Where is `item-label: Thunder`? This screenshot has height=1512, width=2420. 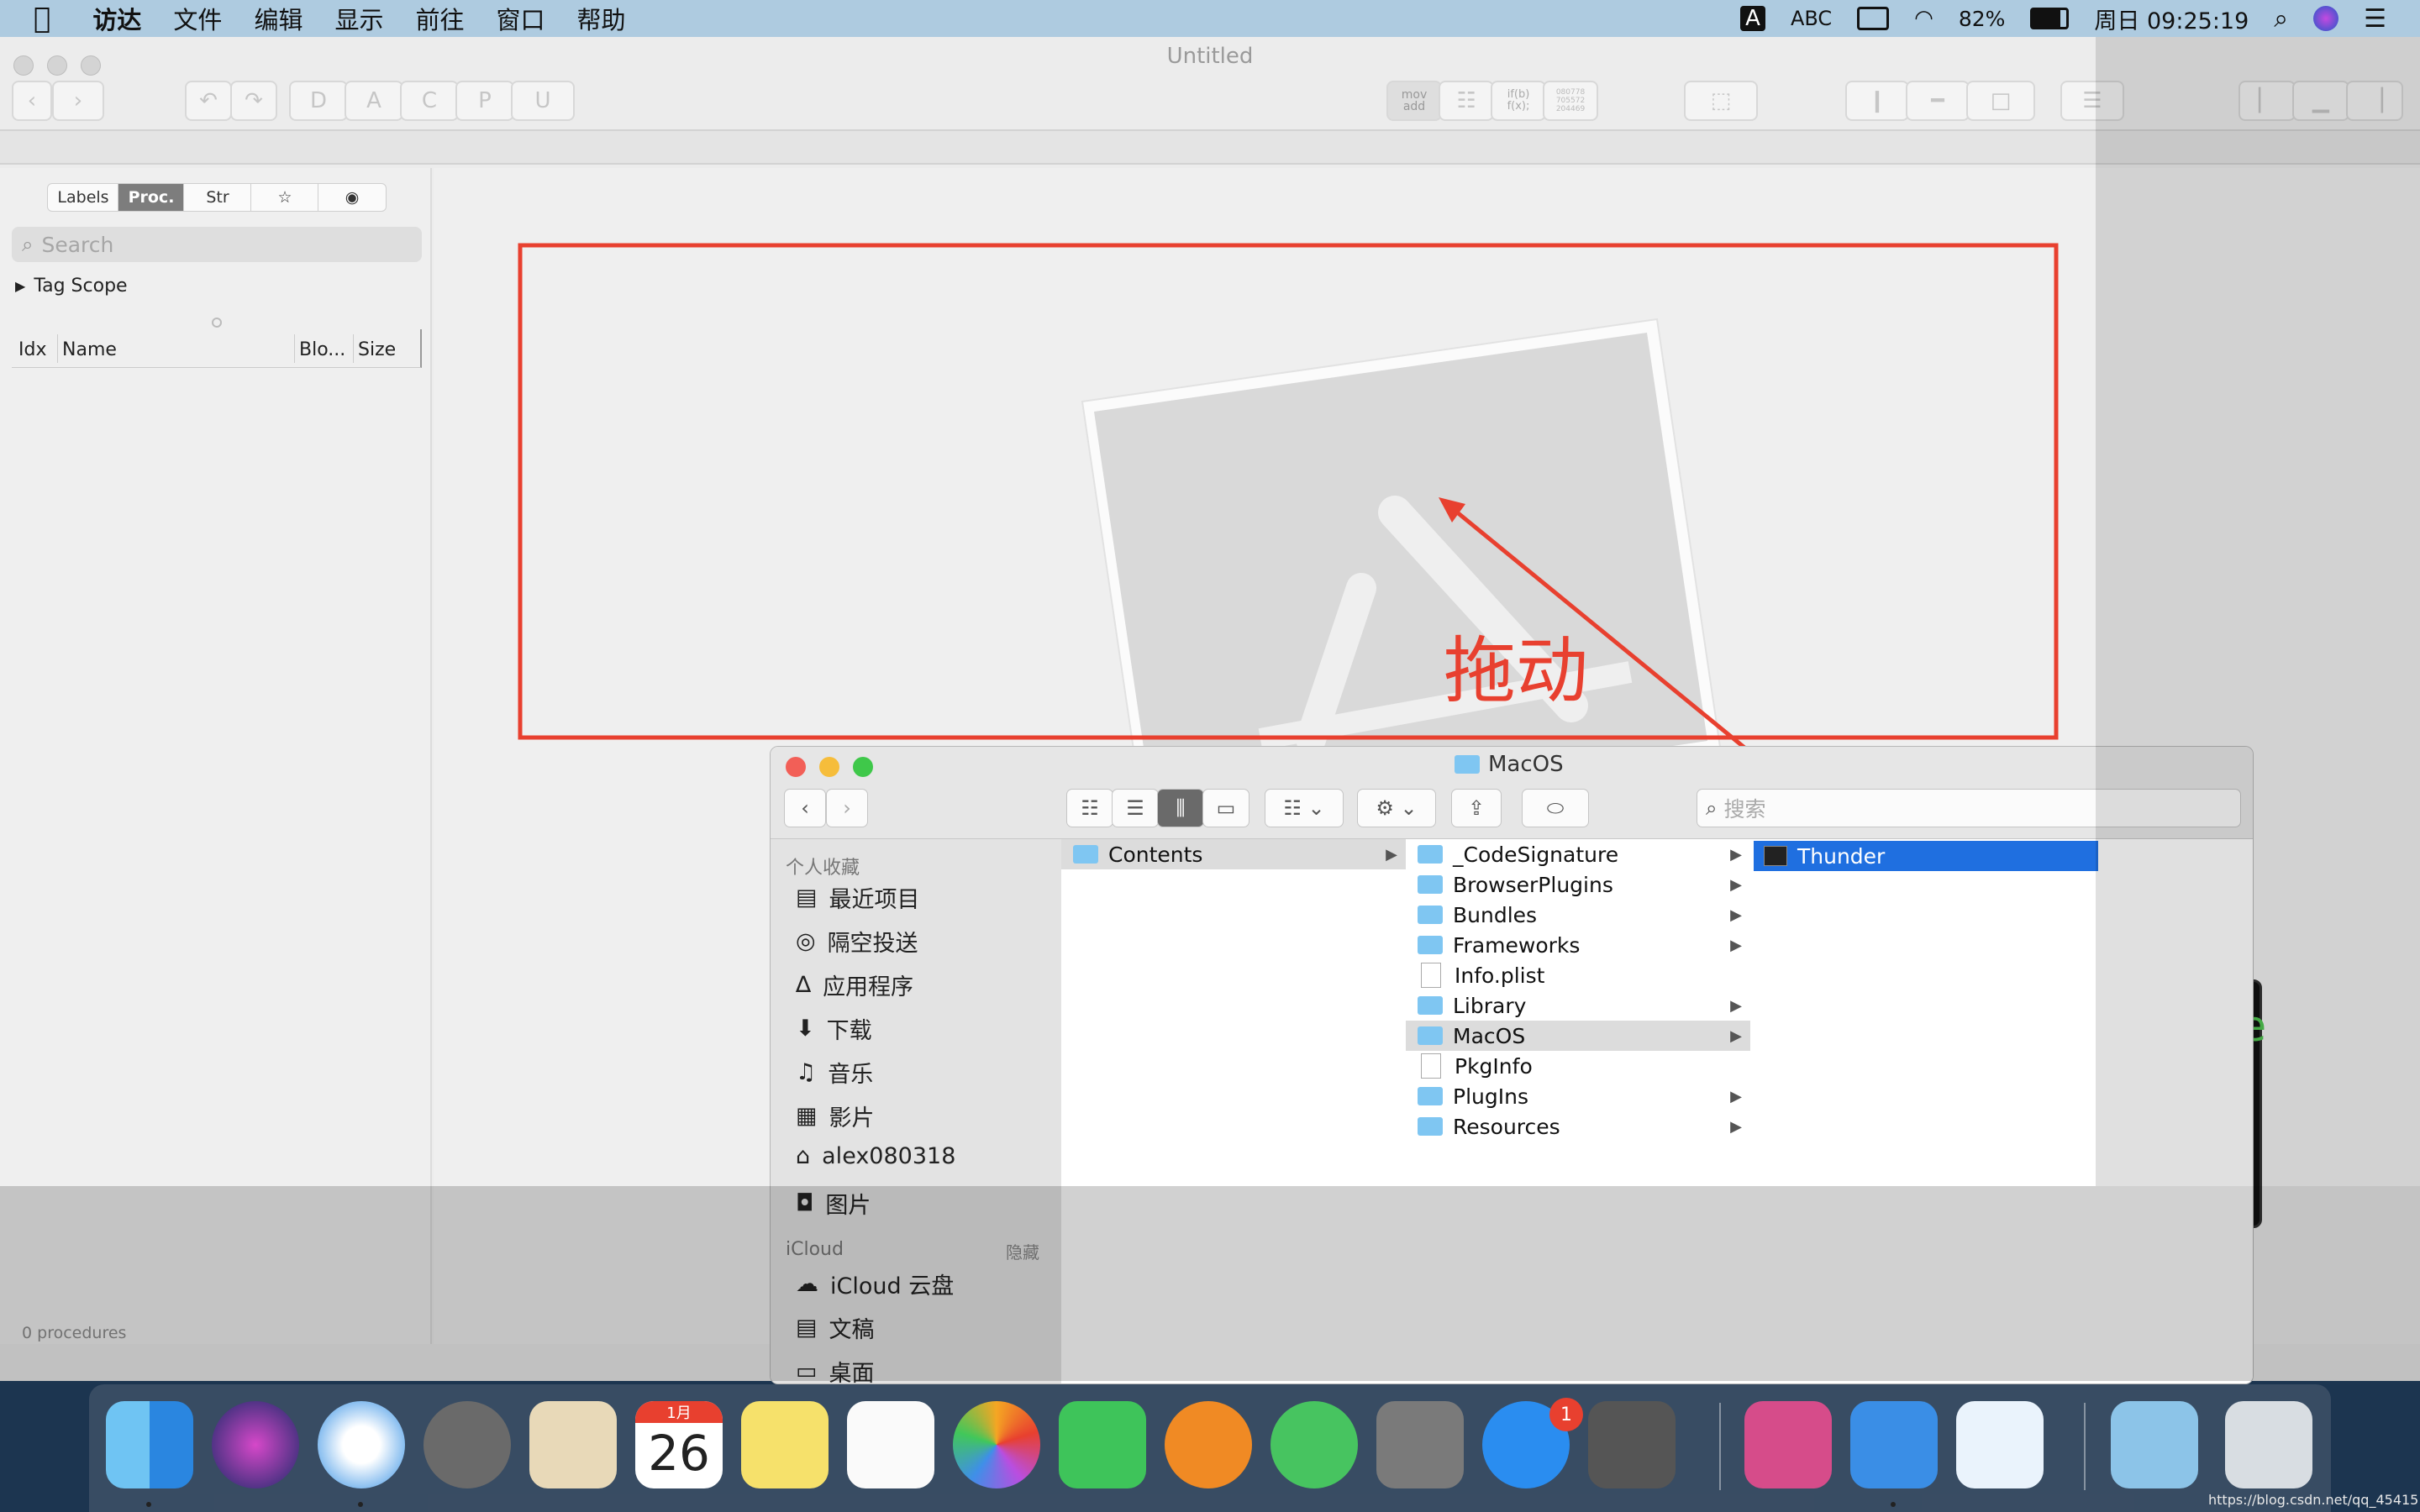
item-label: Thunder is located at coordinates (1842, 856).